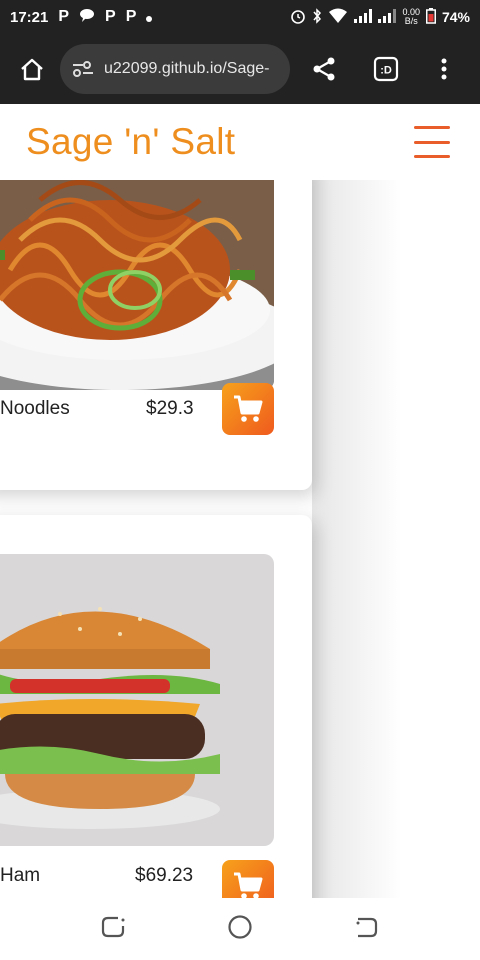  What do you see at coordinates (137, 285) in the screenshot?
I see `noodles-photo` at bounding box center [137, 285].